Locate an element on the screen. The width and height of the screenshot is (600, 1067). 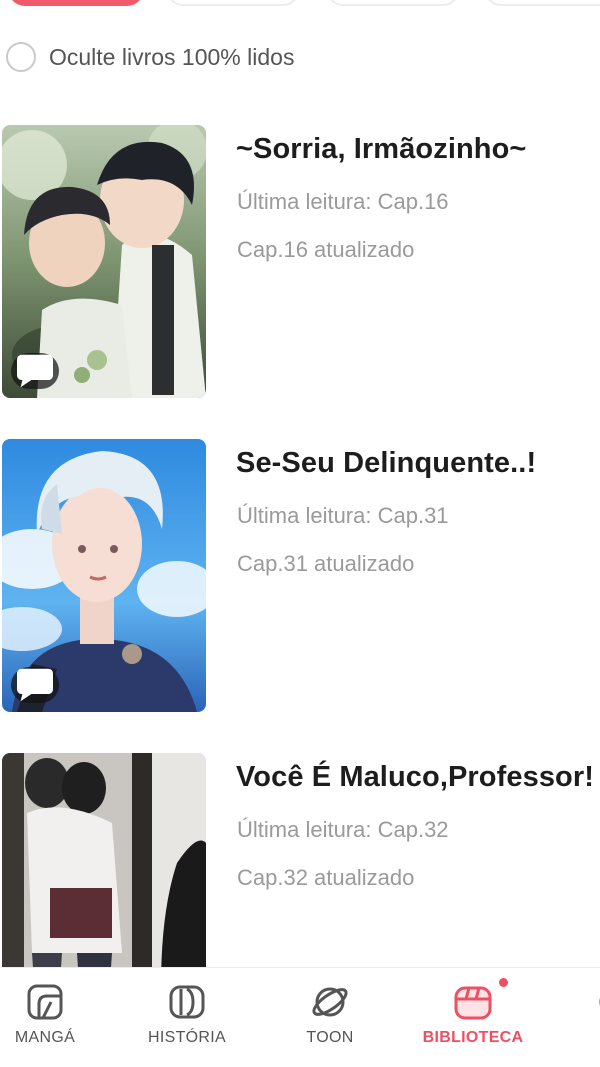
nav-tab-profile is located at coordinates (578, 1017).